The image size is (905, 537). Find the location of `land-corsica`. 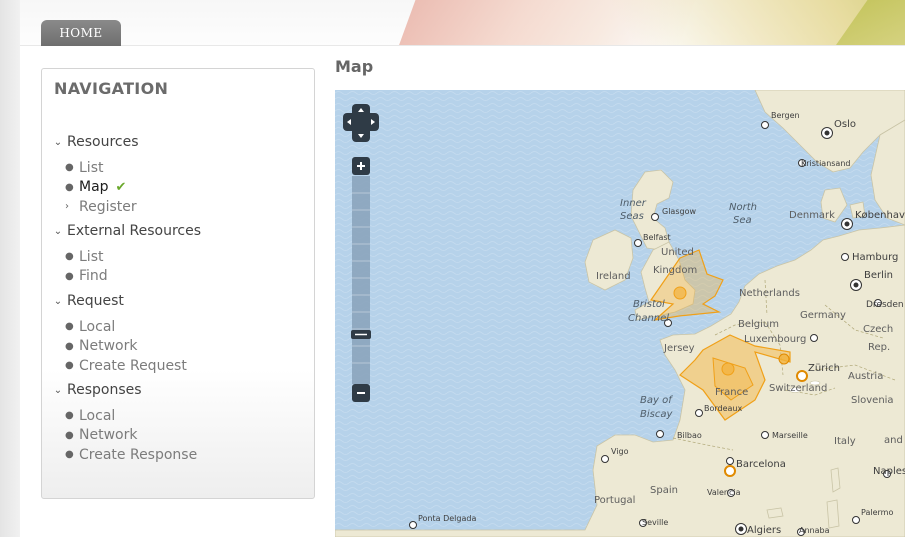

land-corsica is located at coordinates (835, 480).